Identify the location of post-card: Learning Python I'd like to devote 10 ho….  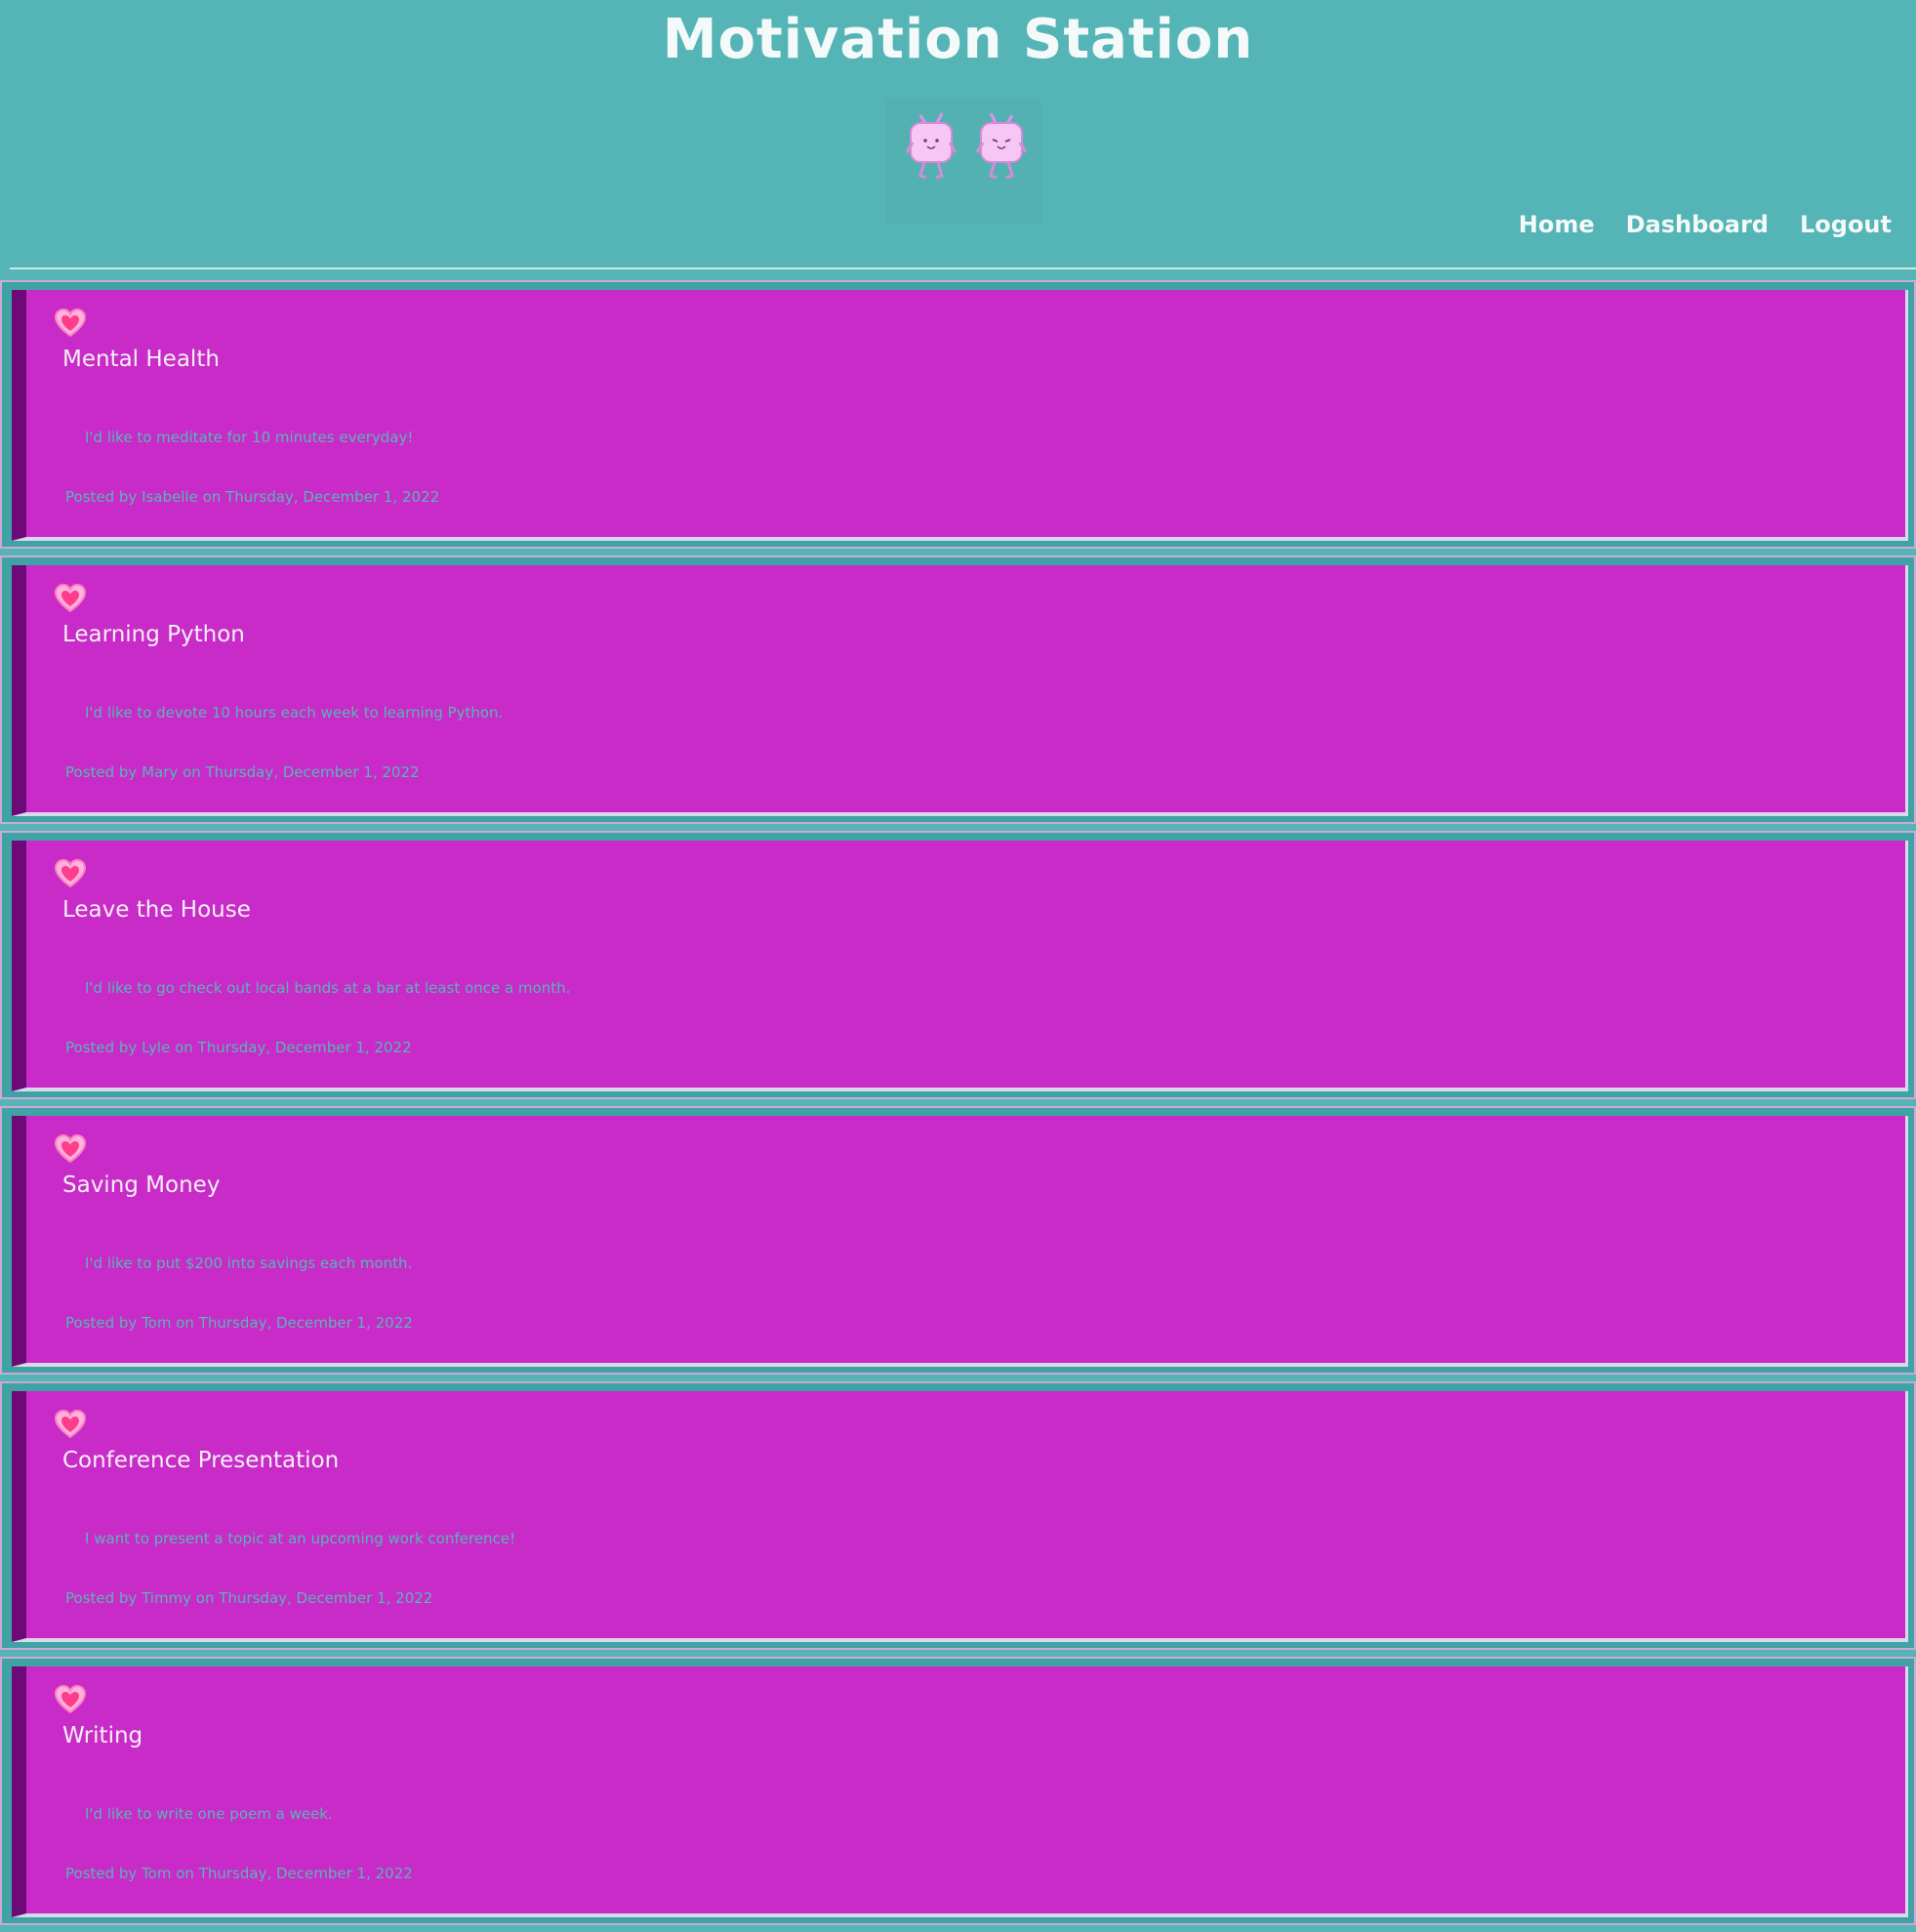
(960, 690).